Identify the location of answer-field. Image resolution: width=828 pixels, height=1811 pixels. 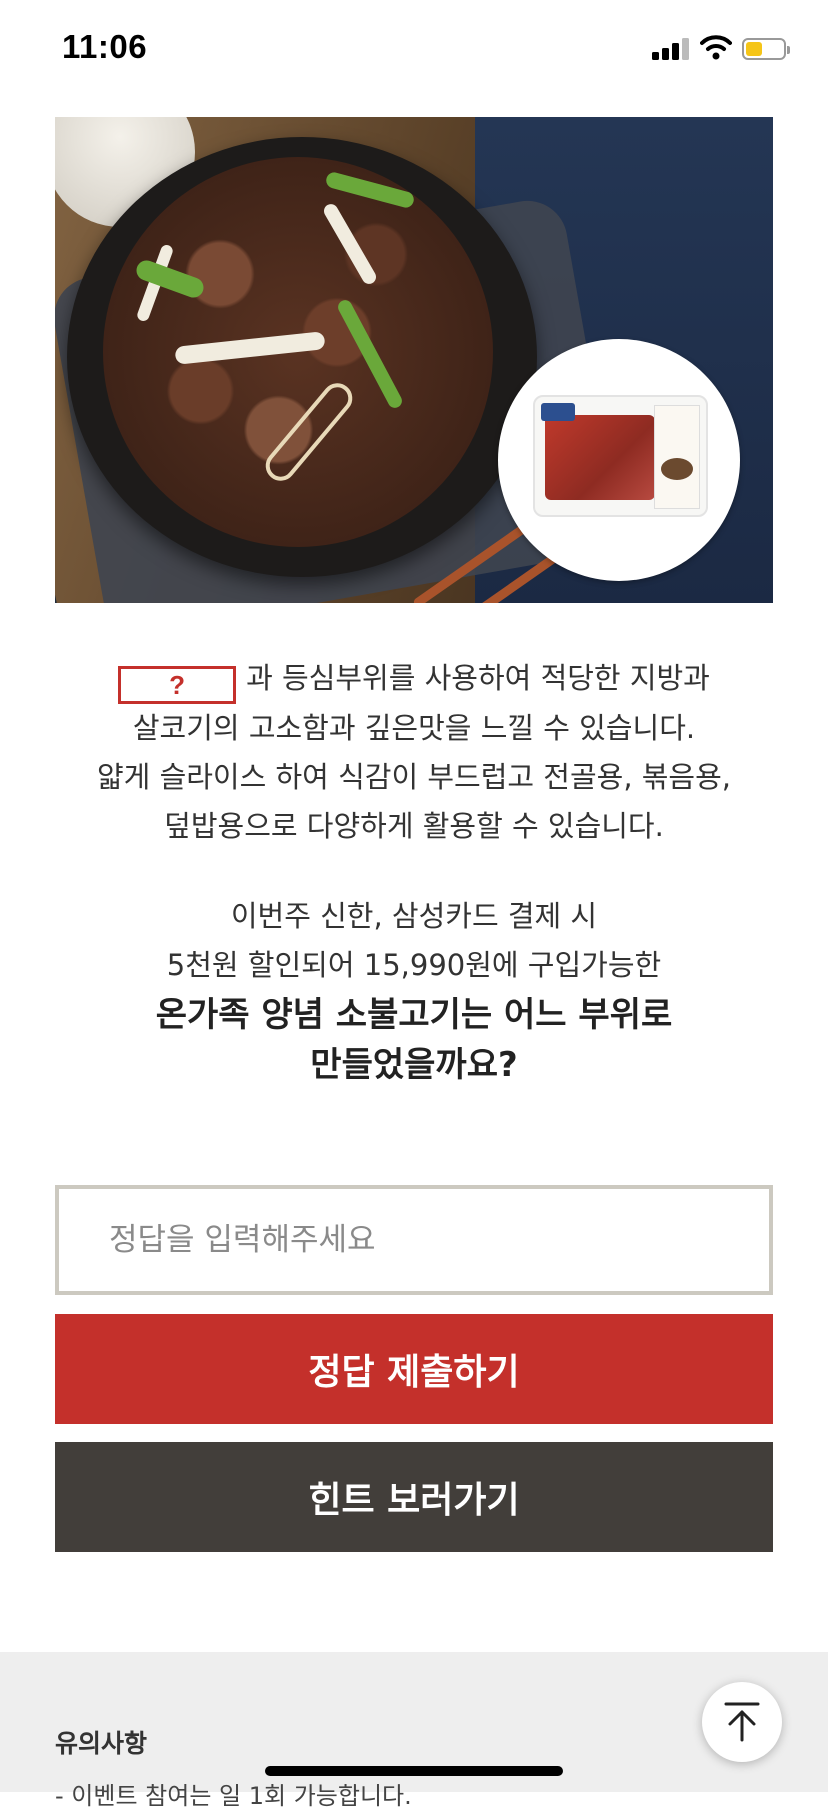
(414, 1240).